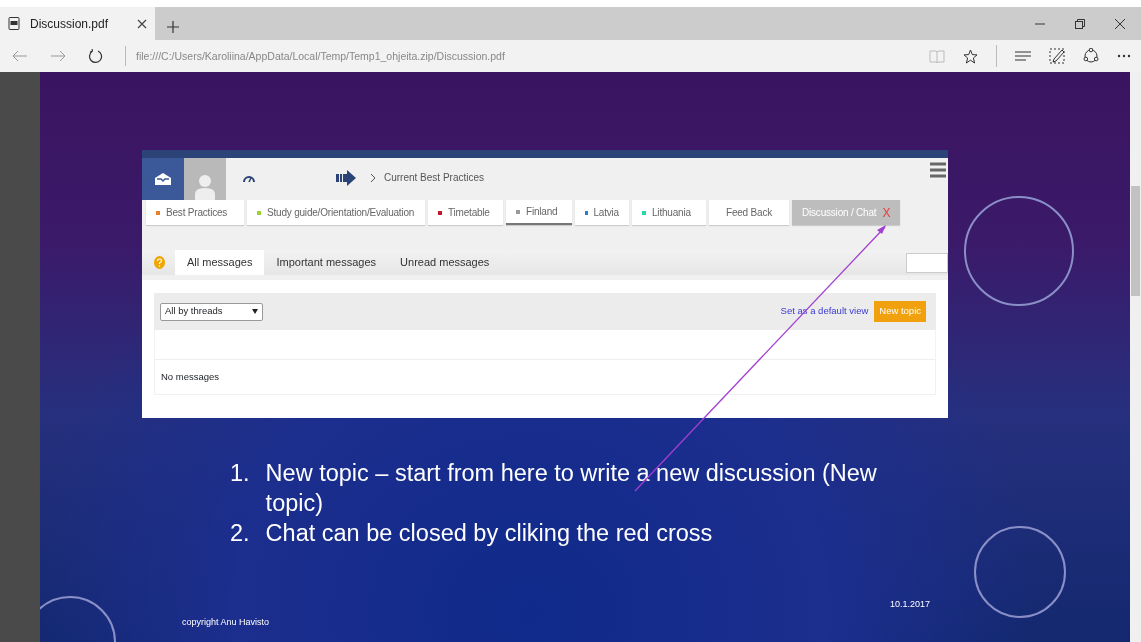 Image resolution: width=1141 pixels, height=642 pixels. Describe the element at coordinates (373, 178) in the screenshot. I see `chevron-icon` at that location.